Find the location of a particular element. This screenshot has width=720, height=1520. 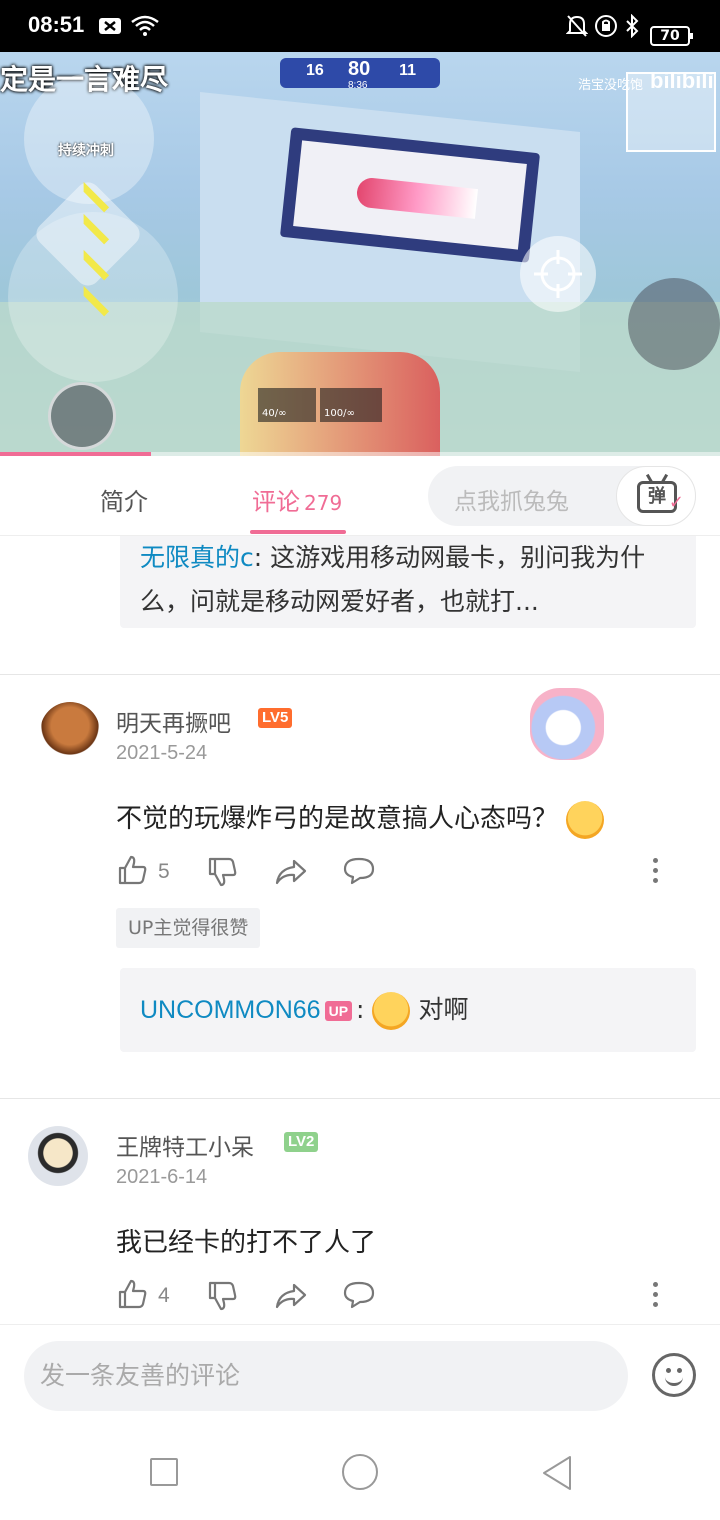

wifi-icon is located at coordinates (145, 28).